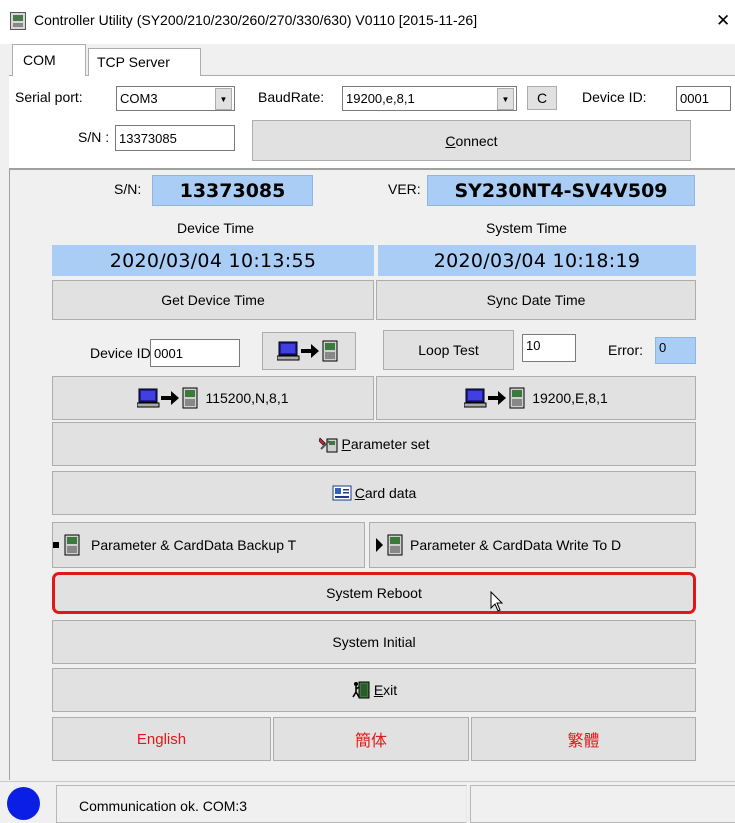 Image resolution: width=735 pixels, height=823 pixels. Describe the element at coordinates (675, 350) in the screenshot. I see `error-value: 0` at that location.